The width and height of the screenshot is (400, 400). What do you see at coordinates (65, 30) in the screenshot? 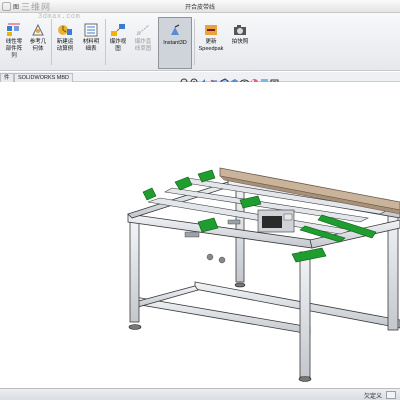
I see `motion-study-icon` at bounding box center [65, 30].